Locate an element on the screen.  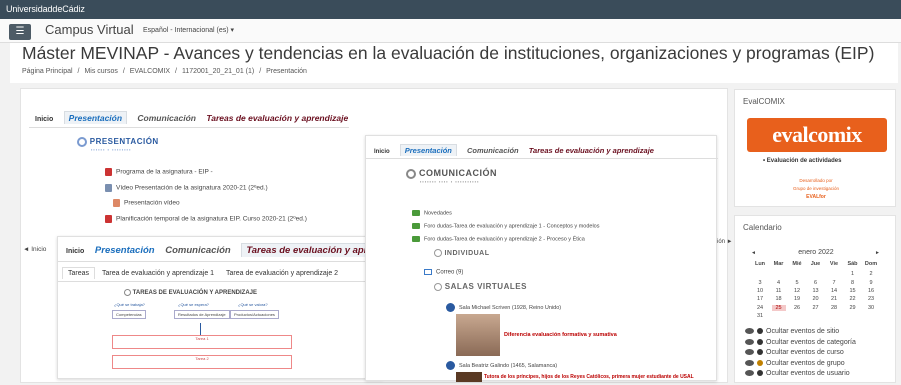
calendar-day: 22 is located at coordinates (853, 299).